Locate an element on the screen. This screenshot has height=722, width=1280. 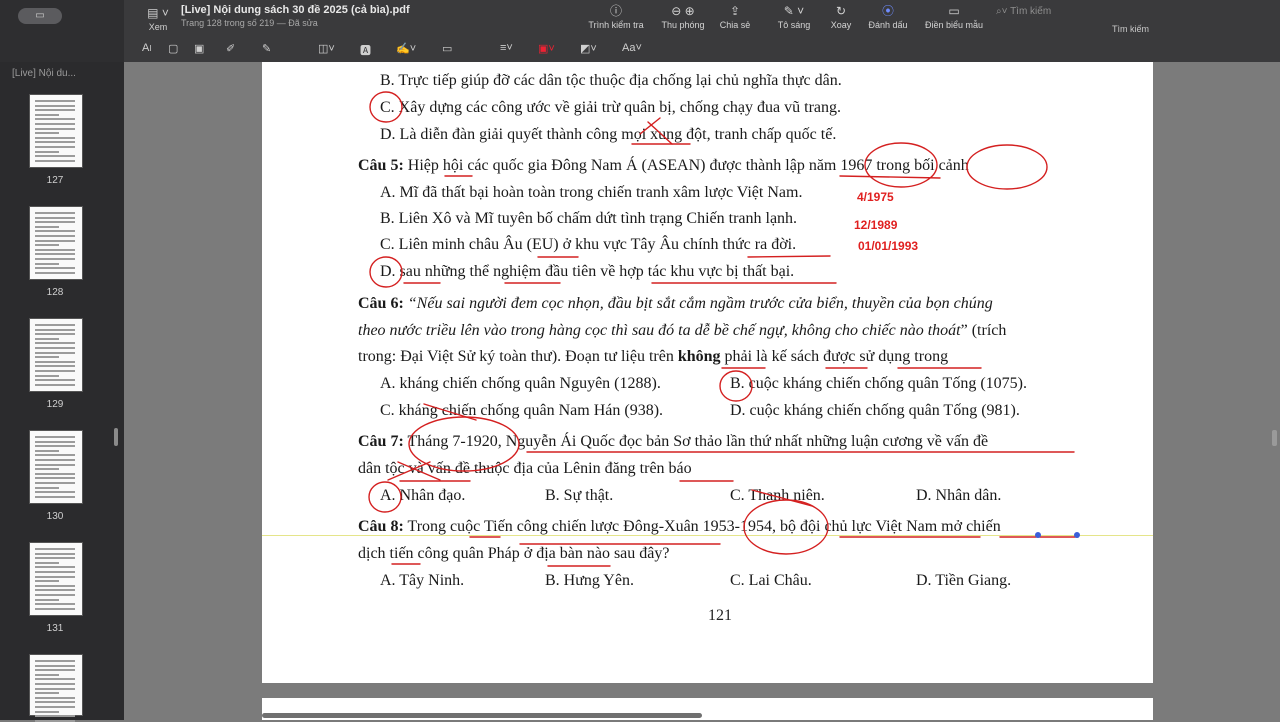
sidebar-scrollbar is located at coordinates (116, 437).